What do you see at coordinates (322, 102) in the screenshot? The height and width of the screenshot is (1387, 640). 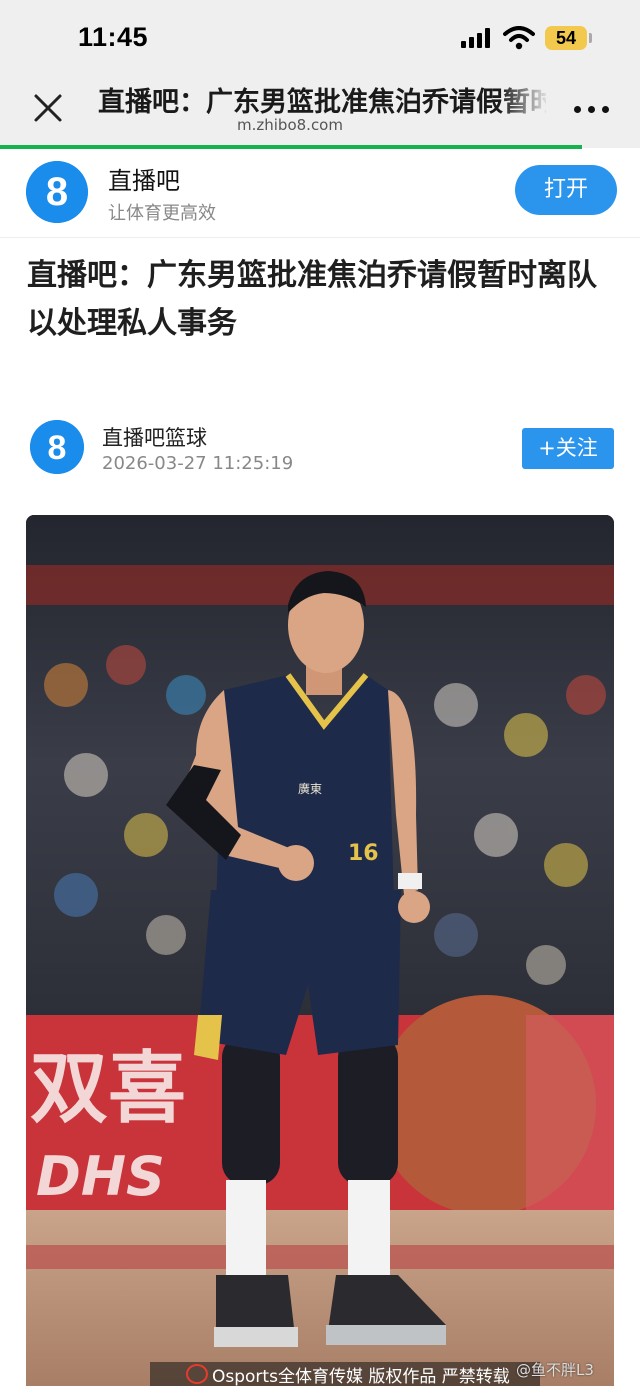 I see `browser-page-title: 直播吧：广东男篮批准焦泊乔请假暂时离队以处理私人事务` at bounding box center [322, 102].